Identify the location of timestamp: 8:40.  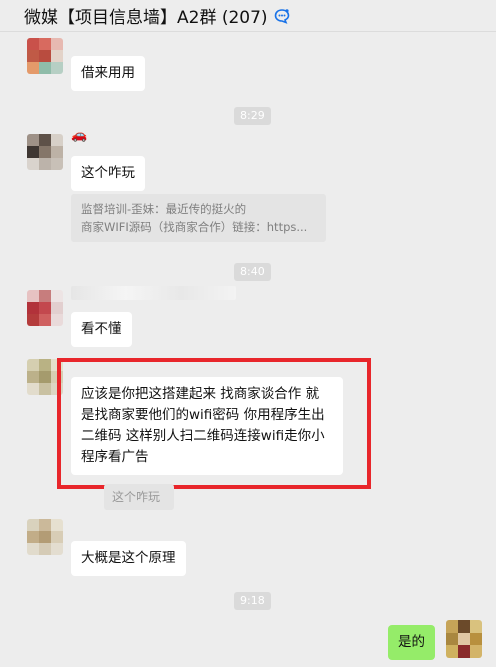
(252, 272).